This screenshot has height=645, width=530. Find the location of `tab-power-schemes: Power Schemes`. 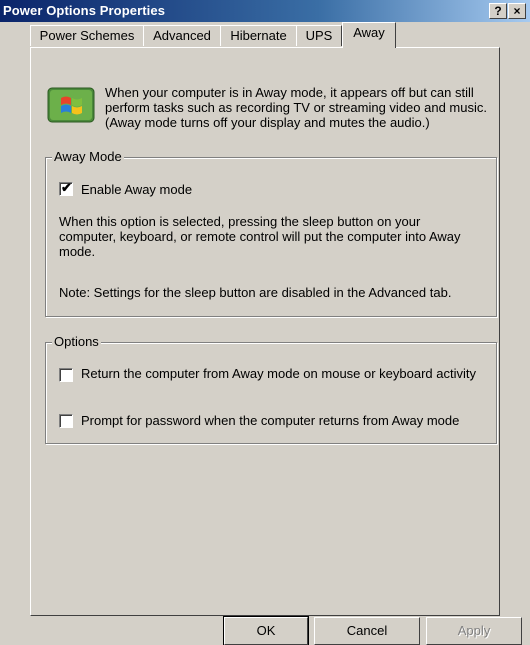

tab-power-schemes: Power Schemes is located at coordinates (87, 35).